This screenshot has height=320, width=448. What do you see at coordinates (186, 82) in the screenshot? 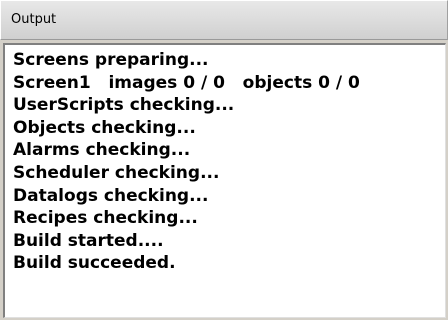
I see `log-line: Screen1 images 0 / 0 objects 0 / 0` at bounding box center [186, 82].